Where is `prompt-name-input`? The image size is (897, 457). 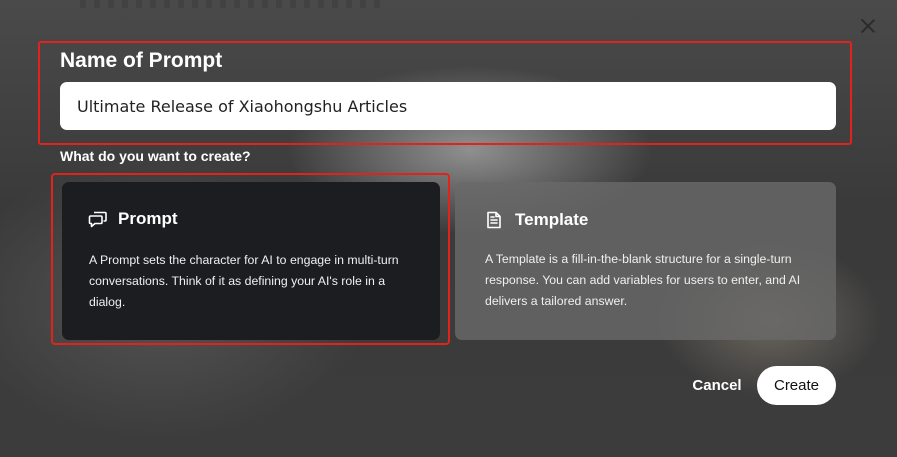 prompt-name-input is located at coordinates (448, 106).